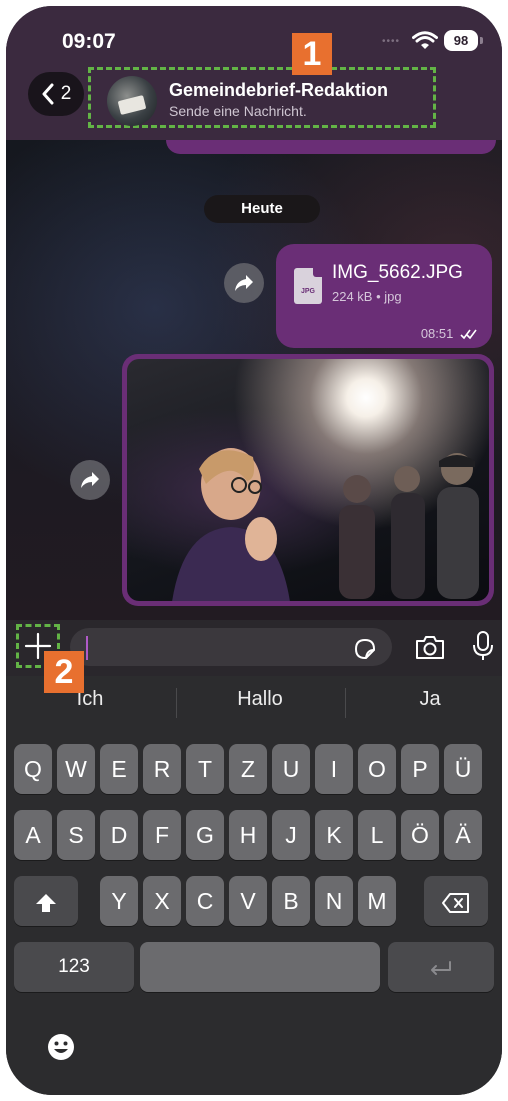  Describe the element at coordinates (74, 967) in the screenshot. I see `numbers-key: 123` at that location.